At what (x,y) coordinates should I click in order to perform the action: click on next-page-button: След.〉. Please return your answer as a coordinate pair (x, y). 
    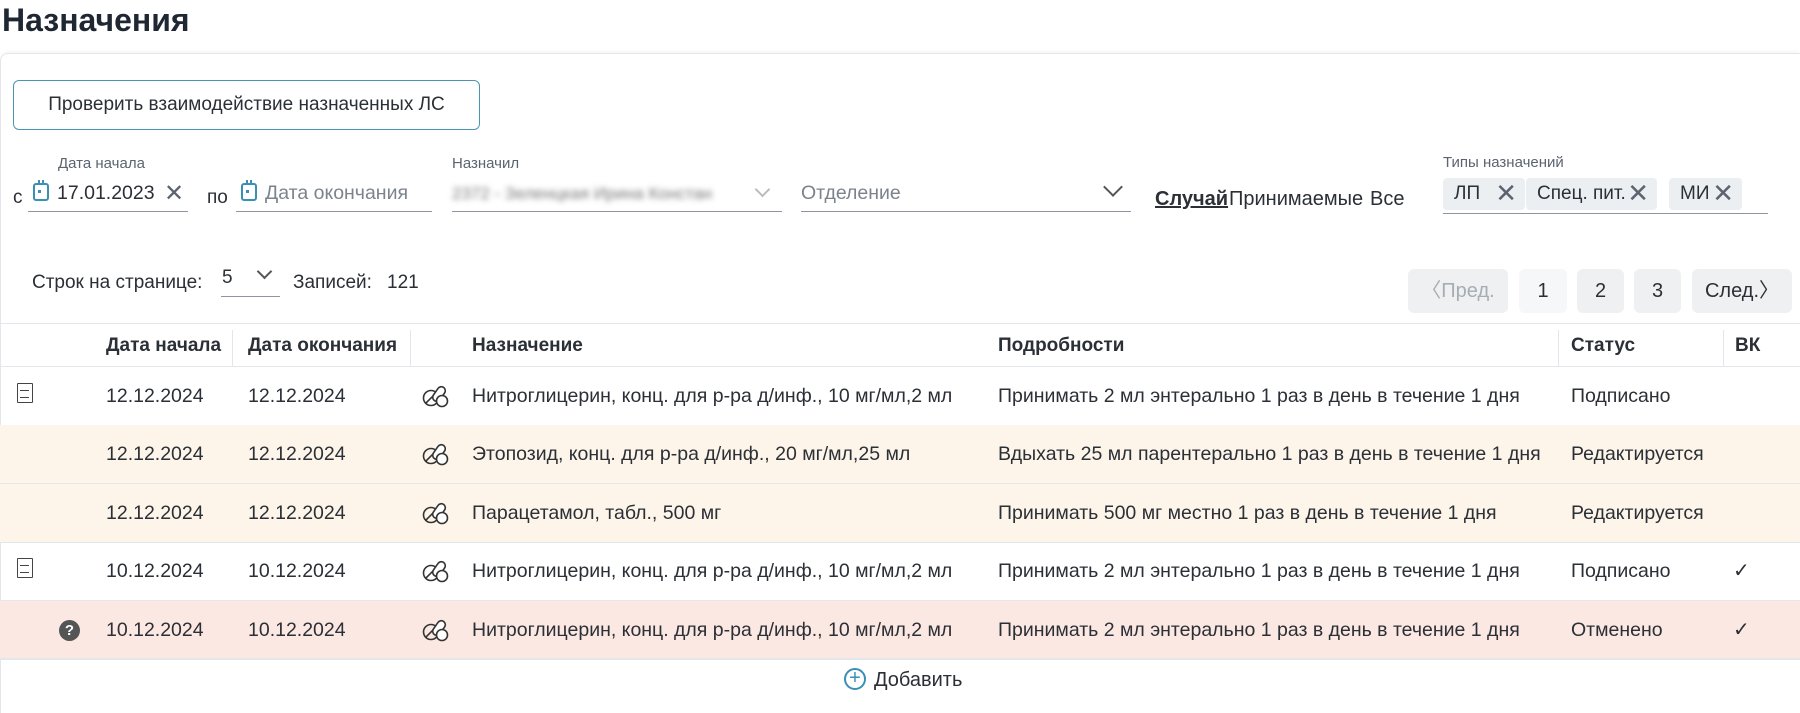
    Looking at the image, I should click on (1742, 291).